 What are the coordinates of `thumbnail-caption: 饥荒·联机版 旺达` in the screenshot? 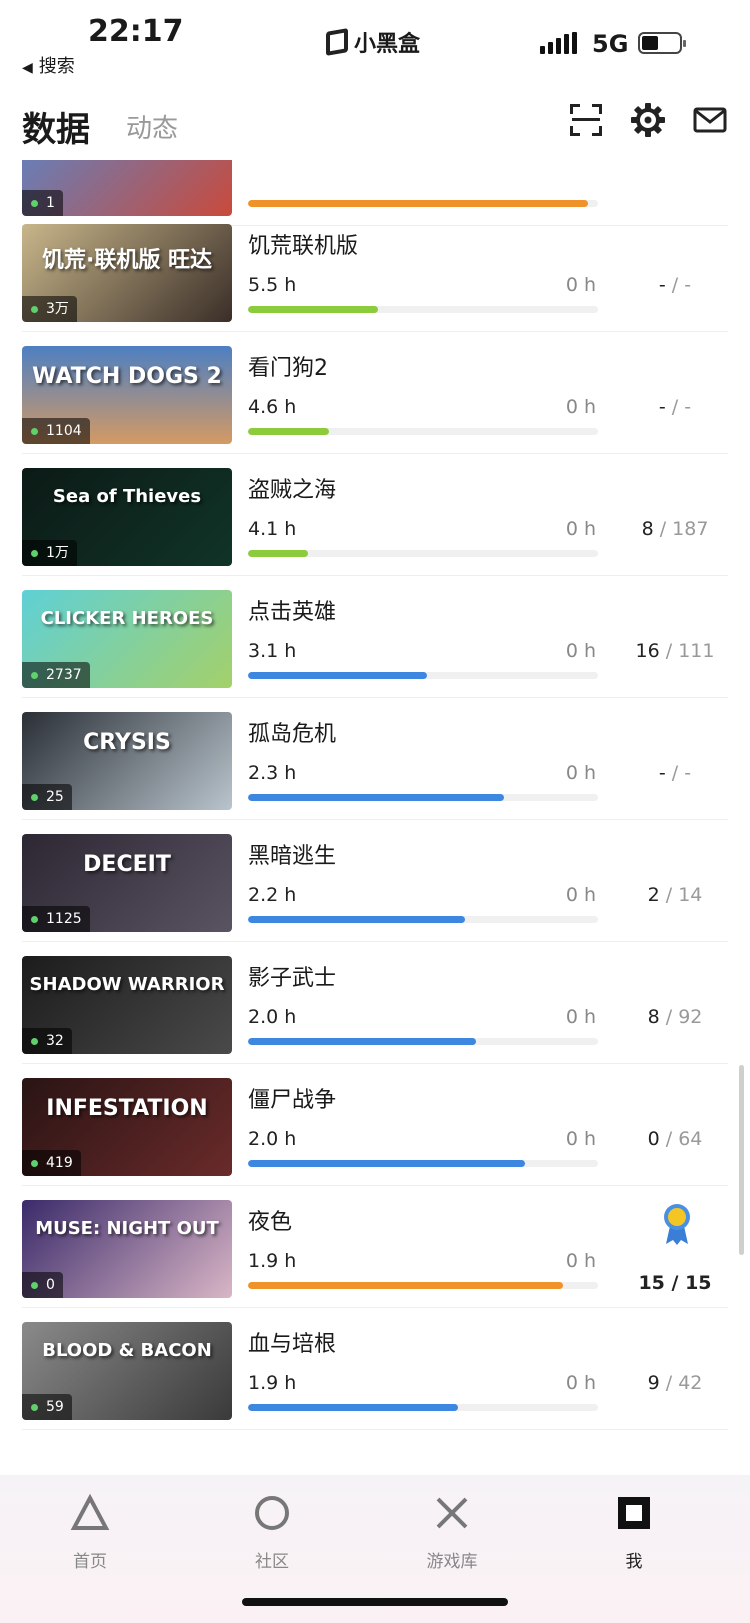 It's located at (127, 260).